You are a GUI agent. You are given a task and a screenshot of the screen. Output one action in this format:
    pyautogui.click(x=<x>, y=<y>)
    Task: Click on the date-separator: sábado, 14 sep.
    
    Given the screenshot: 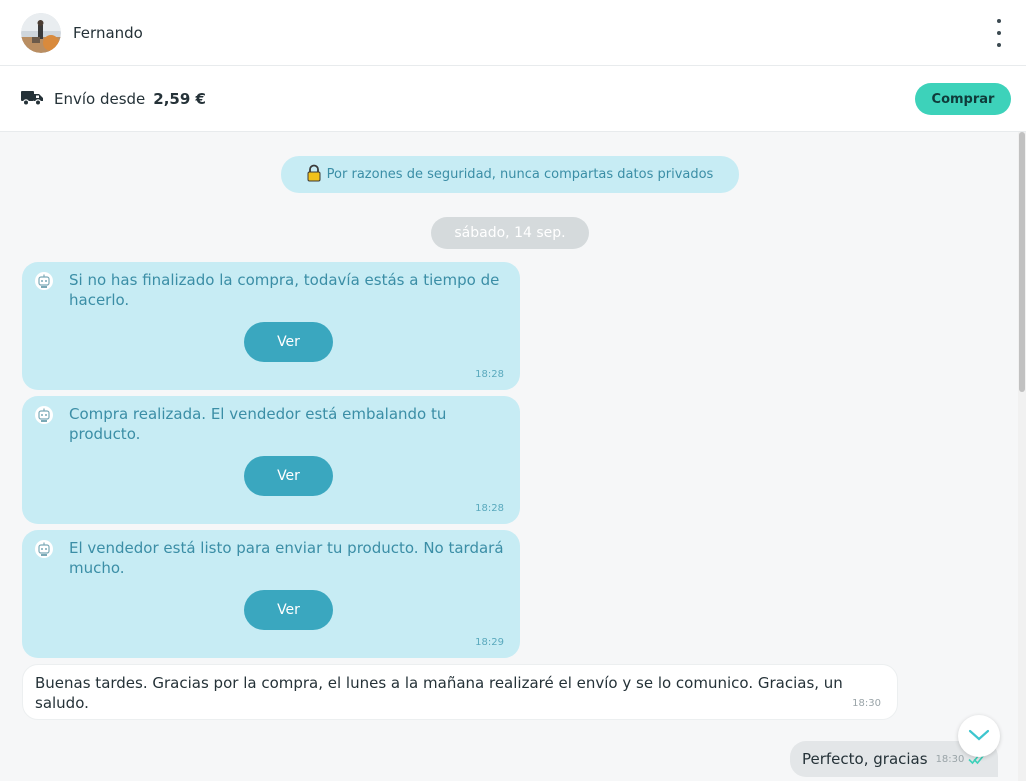 What is the action you would take?
    pyautogui.click(x=510, y=233)
    